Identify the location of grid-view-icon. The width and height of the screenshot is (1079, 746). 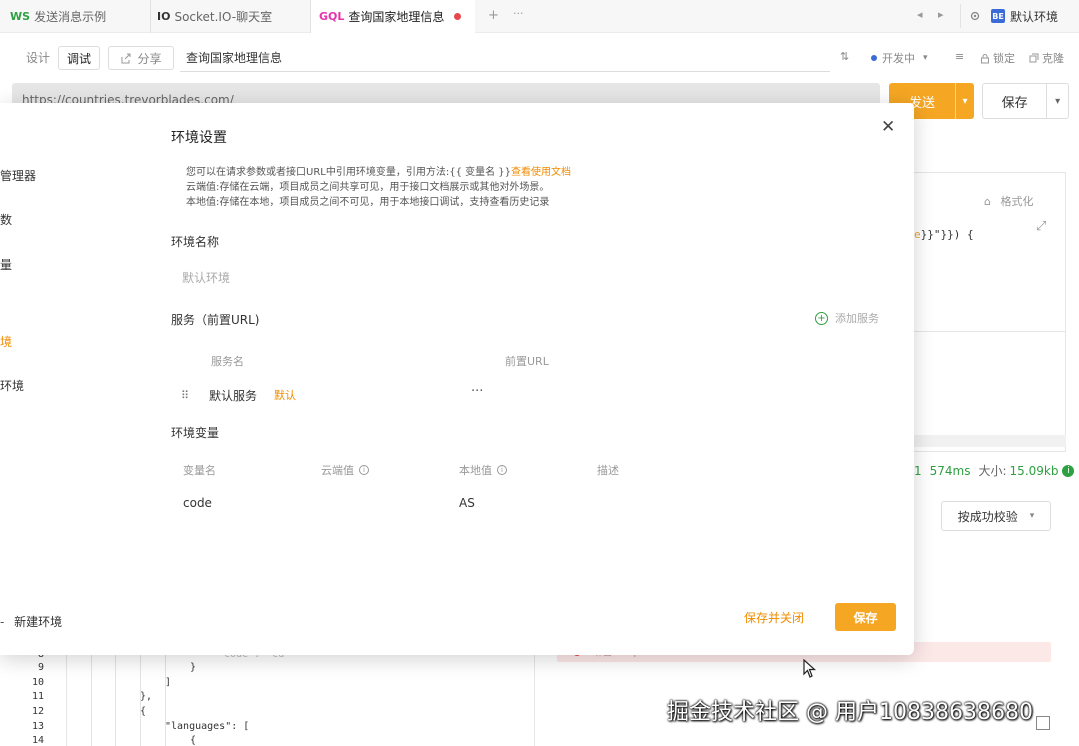
(1043, 723).